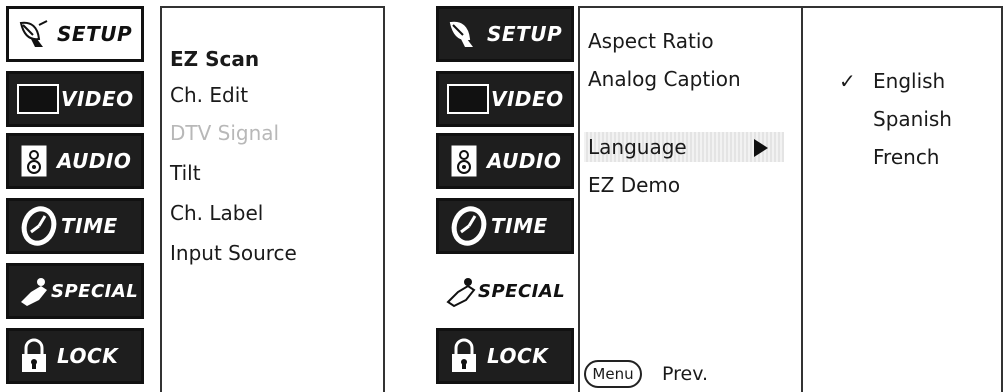  I want to click on checkmark-icon: ✓, so click(847, 81).